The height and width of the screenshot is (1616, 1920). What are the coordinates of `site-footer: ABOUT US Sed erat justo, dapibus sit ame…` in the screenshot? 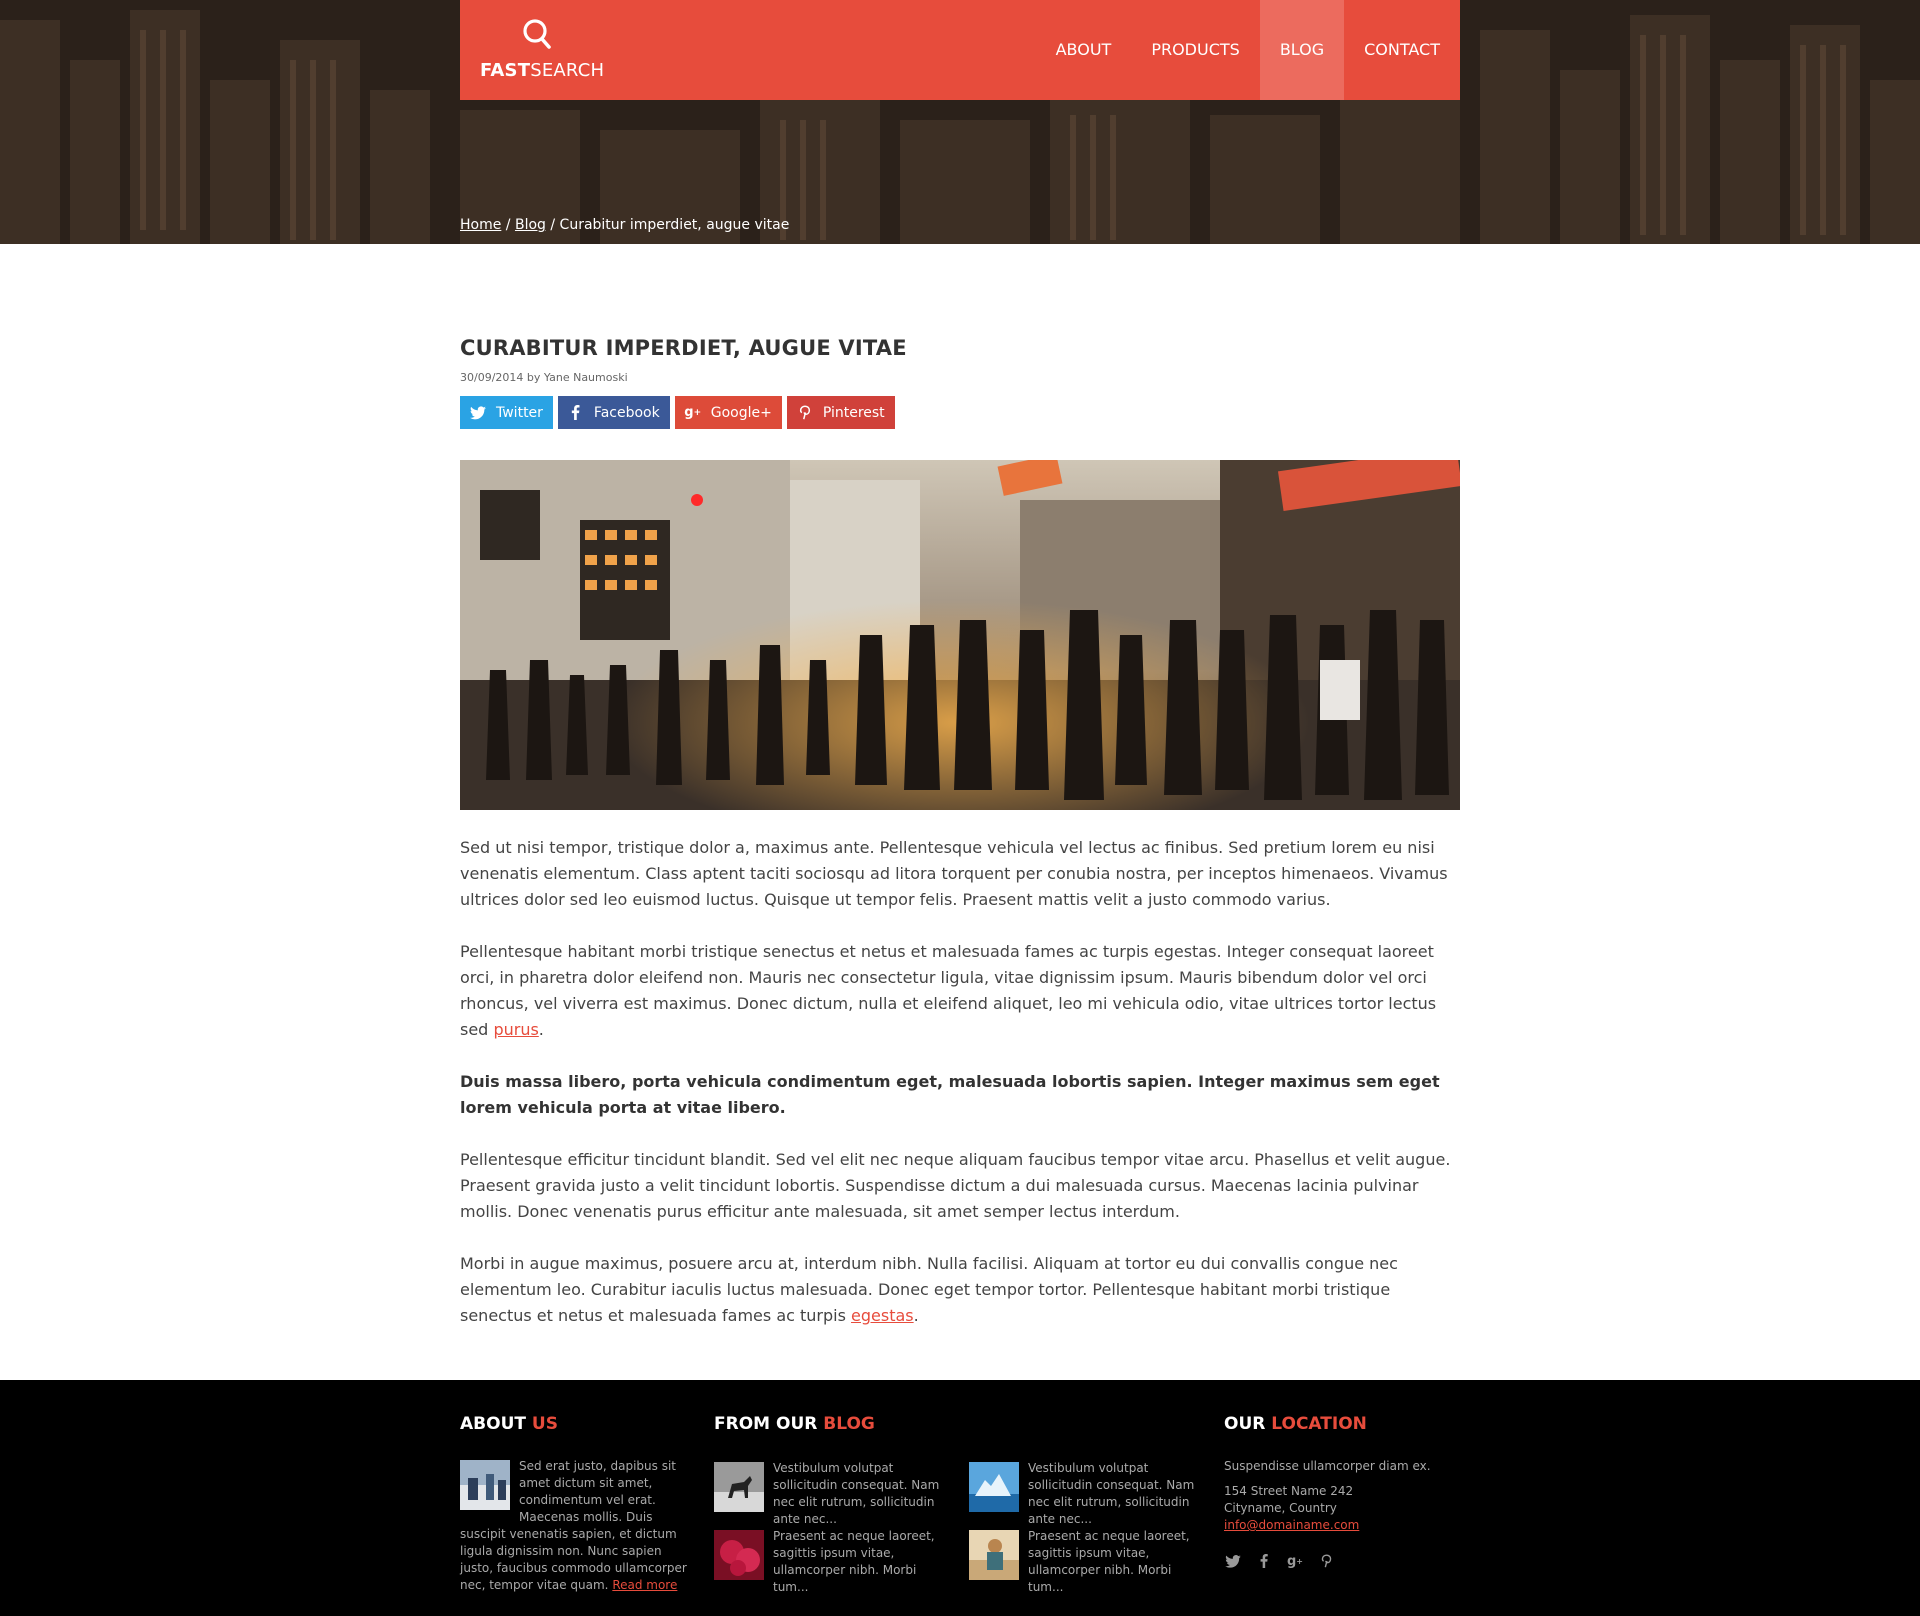 It's located at (960, 1498).